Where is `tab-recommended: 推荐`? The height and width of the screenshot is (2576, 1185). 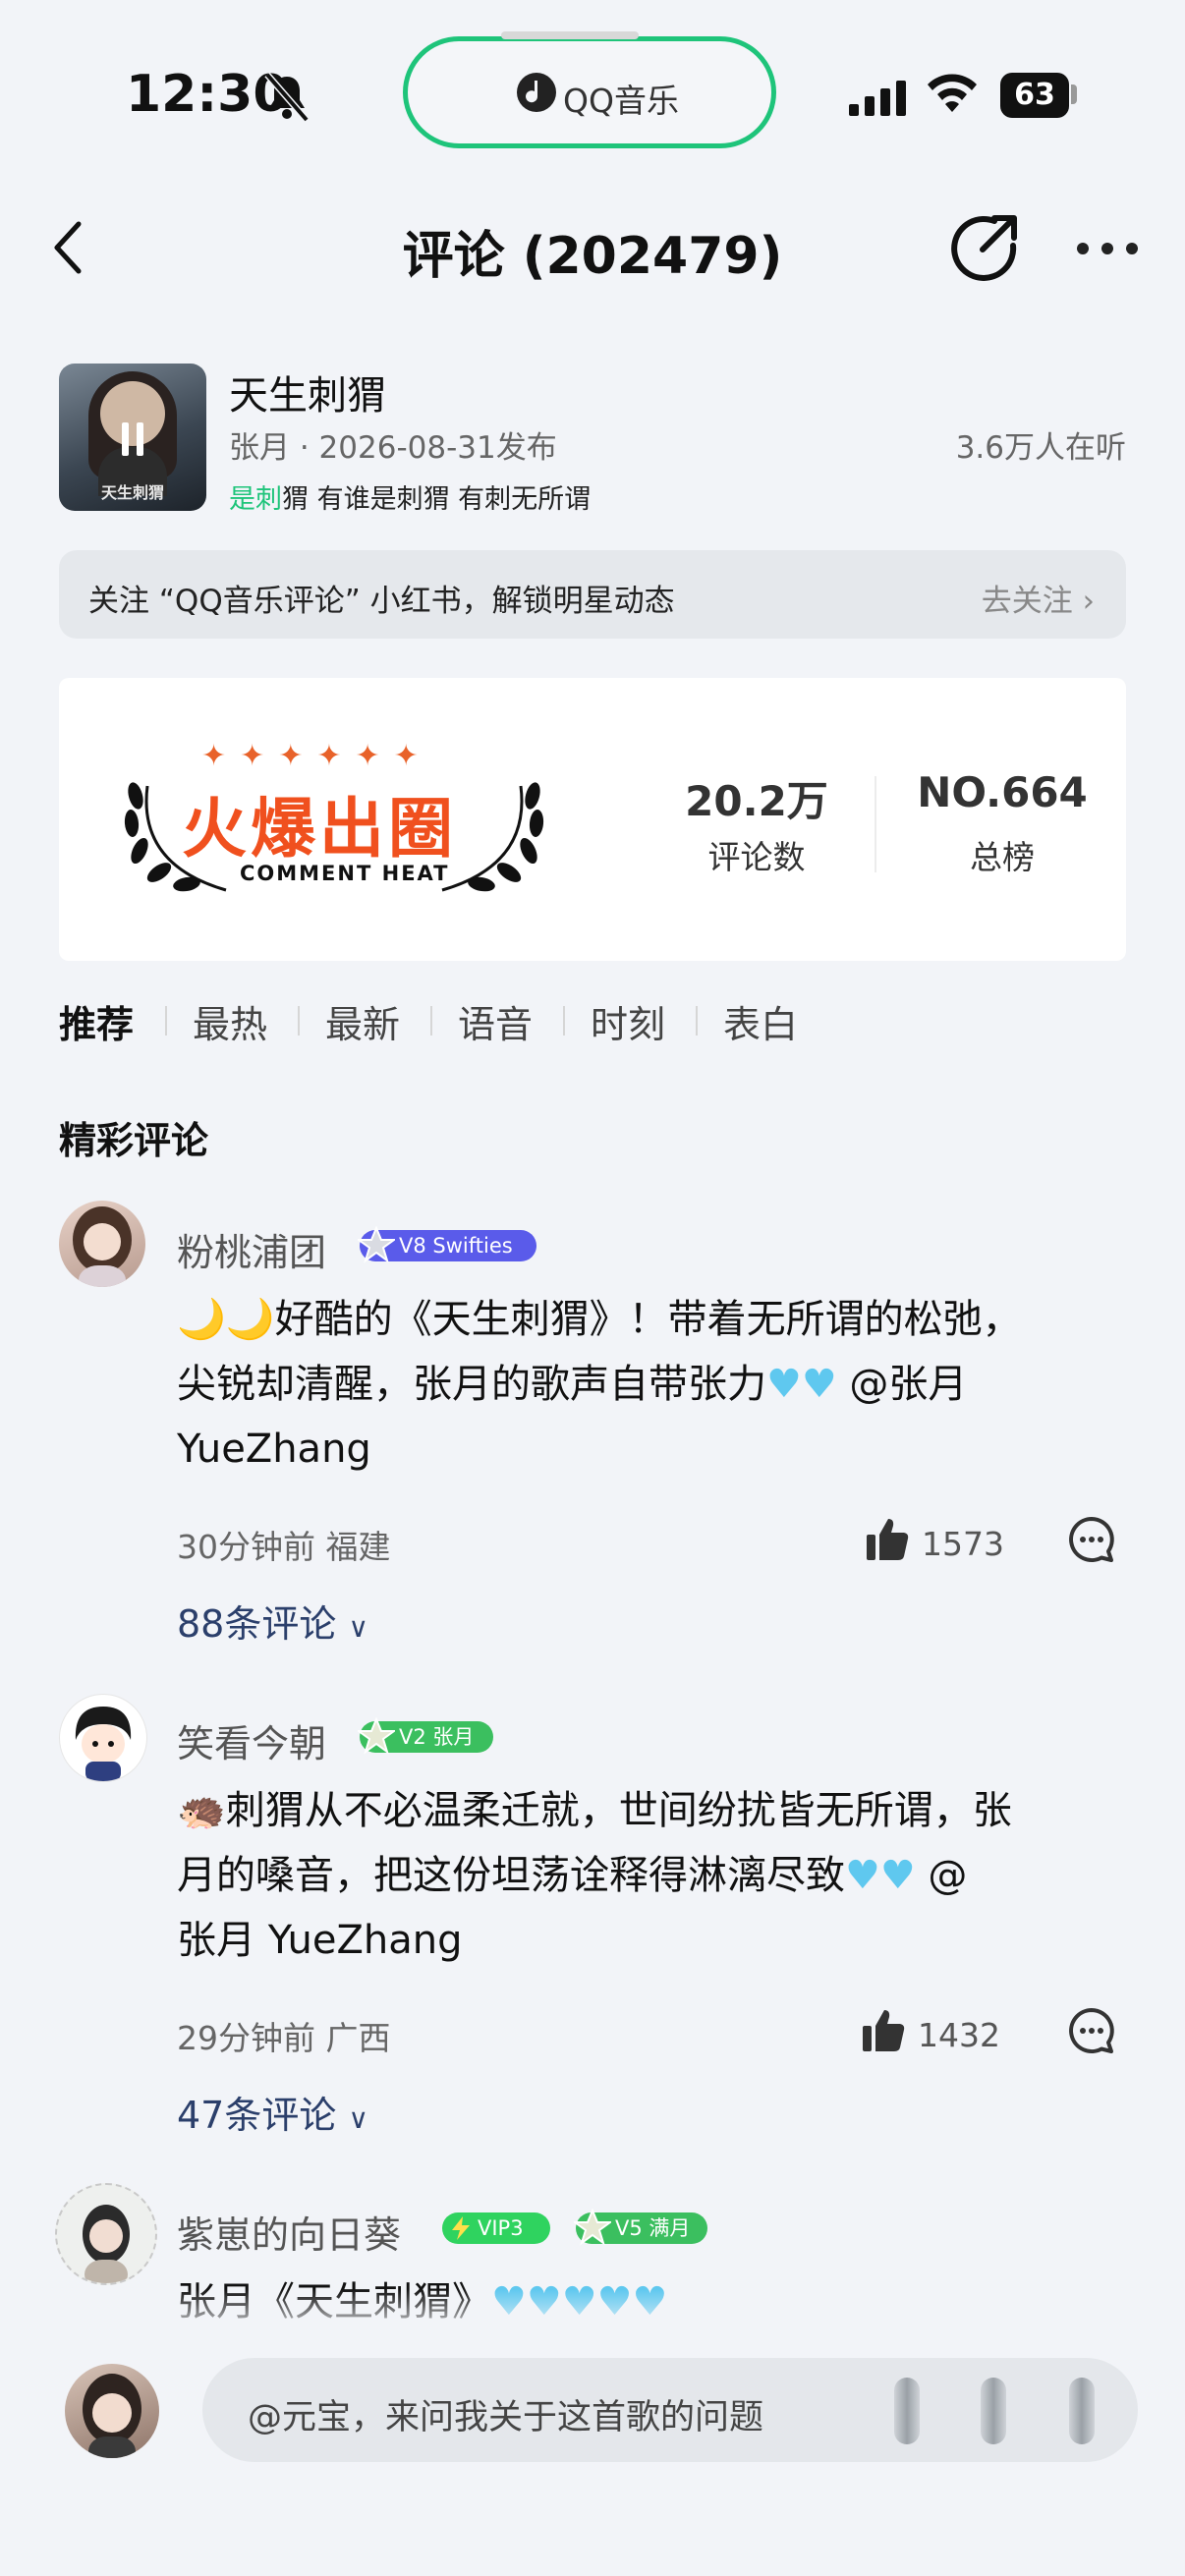
tab-recommended: 推荐 is located at coordinates (97, 1021).